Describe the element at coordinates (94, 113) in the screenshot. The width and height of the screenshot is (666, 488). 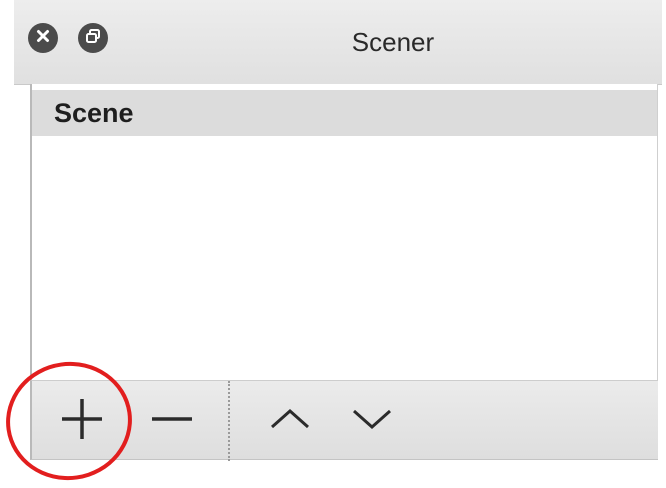
I see `scene-list-item-label: Scene` at that location.